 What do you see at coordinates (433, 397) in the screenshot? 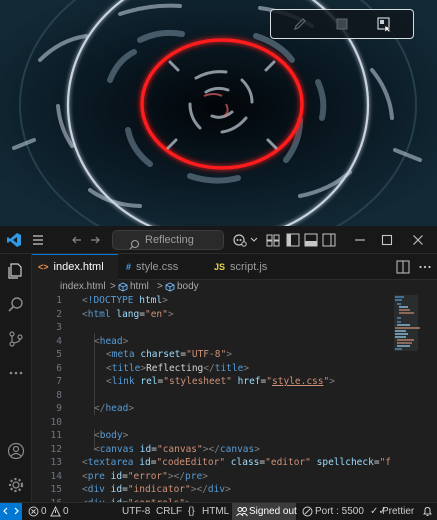
I see `editor-scrollbar` at bounding box center [433, 397].